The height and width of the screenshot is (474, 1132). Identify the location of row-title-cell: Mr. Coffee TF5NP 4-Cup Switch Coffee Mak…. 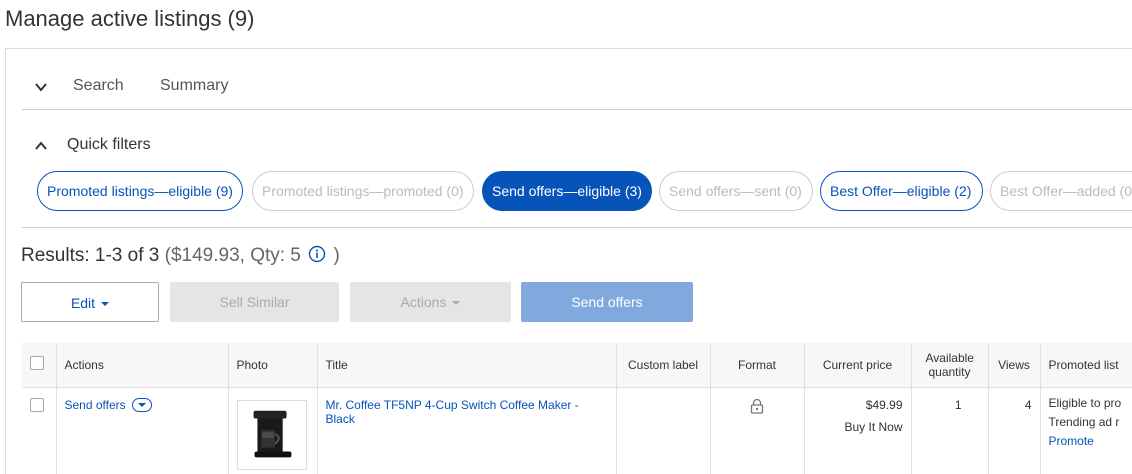
(467, 430).